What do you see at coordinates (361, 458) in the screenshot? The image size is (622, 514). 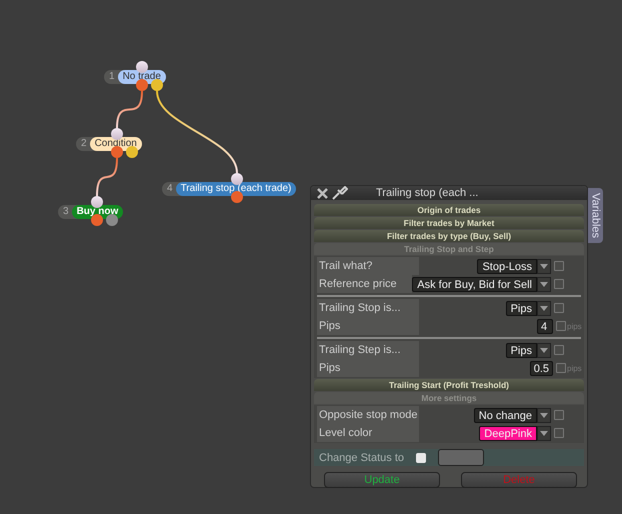 I see `status-label: Change Status to` at bounding box center [361, 458].